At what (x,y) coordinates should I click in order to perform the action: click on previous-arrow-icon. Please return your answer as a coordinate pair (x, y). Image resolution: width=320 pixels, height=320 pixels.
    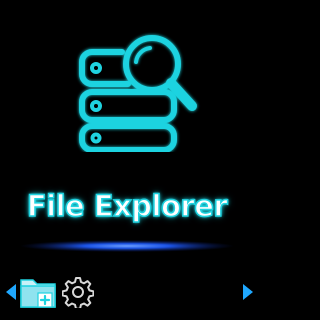
    Looking at the image, I should click on (11, 292).